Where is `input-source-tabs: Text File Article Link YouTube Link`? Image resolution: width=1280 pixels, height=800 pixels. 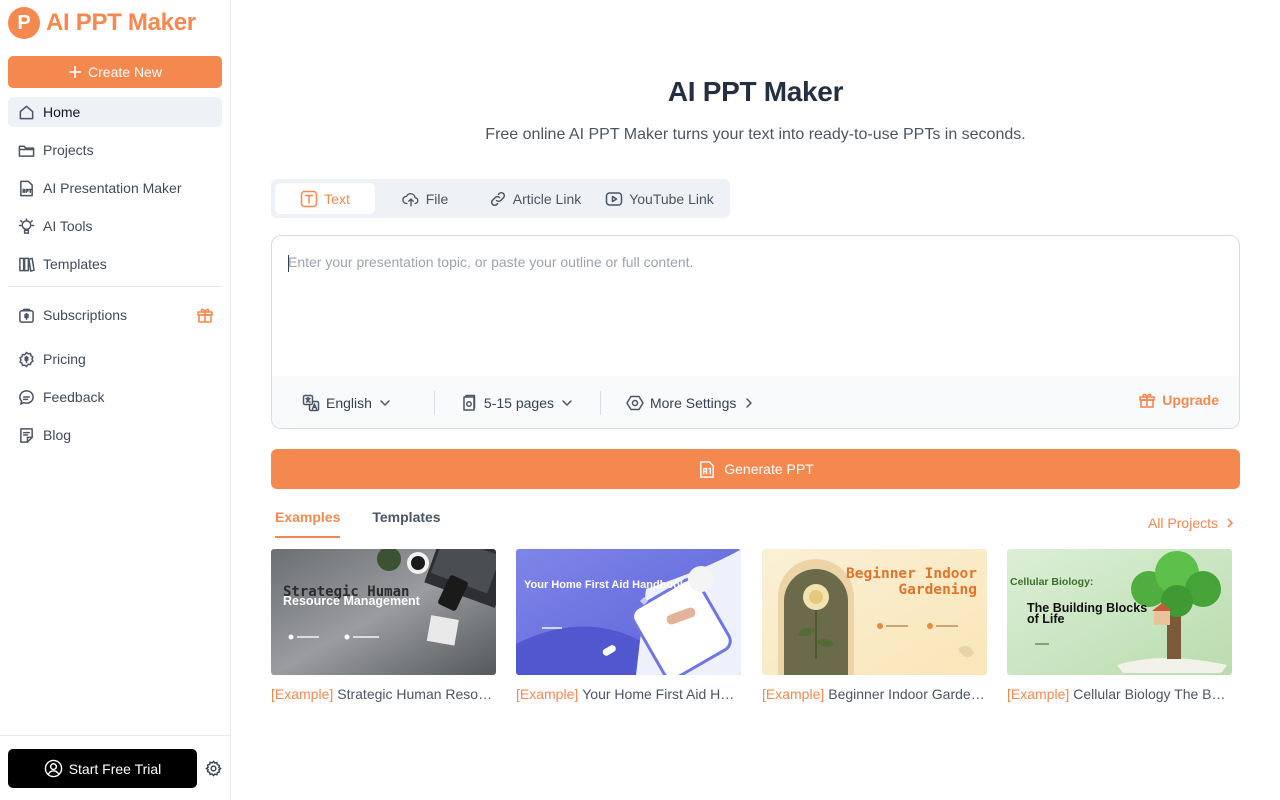 input-source-tabs: Text File Article Link YouTube Link is located at coordinates (500, 198).